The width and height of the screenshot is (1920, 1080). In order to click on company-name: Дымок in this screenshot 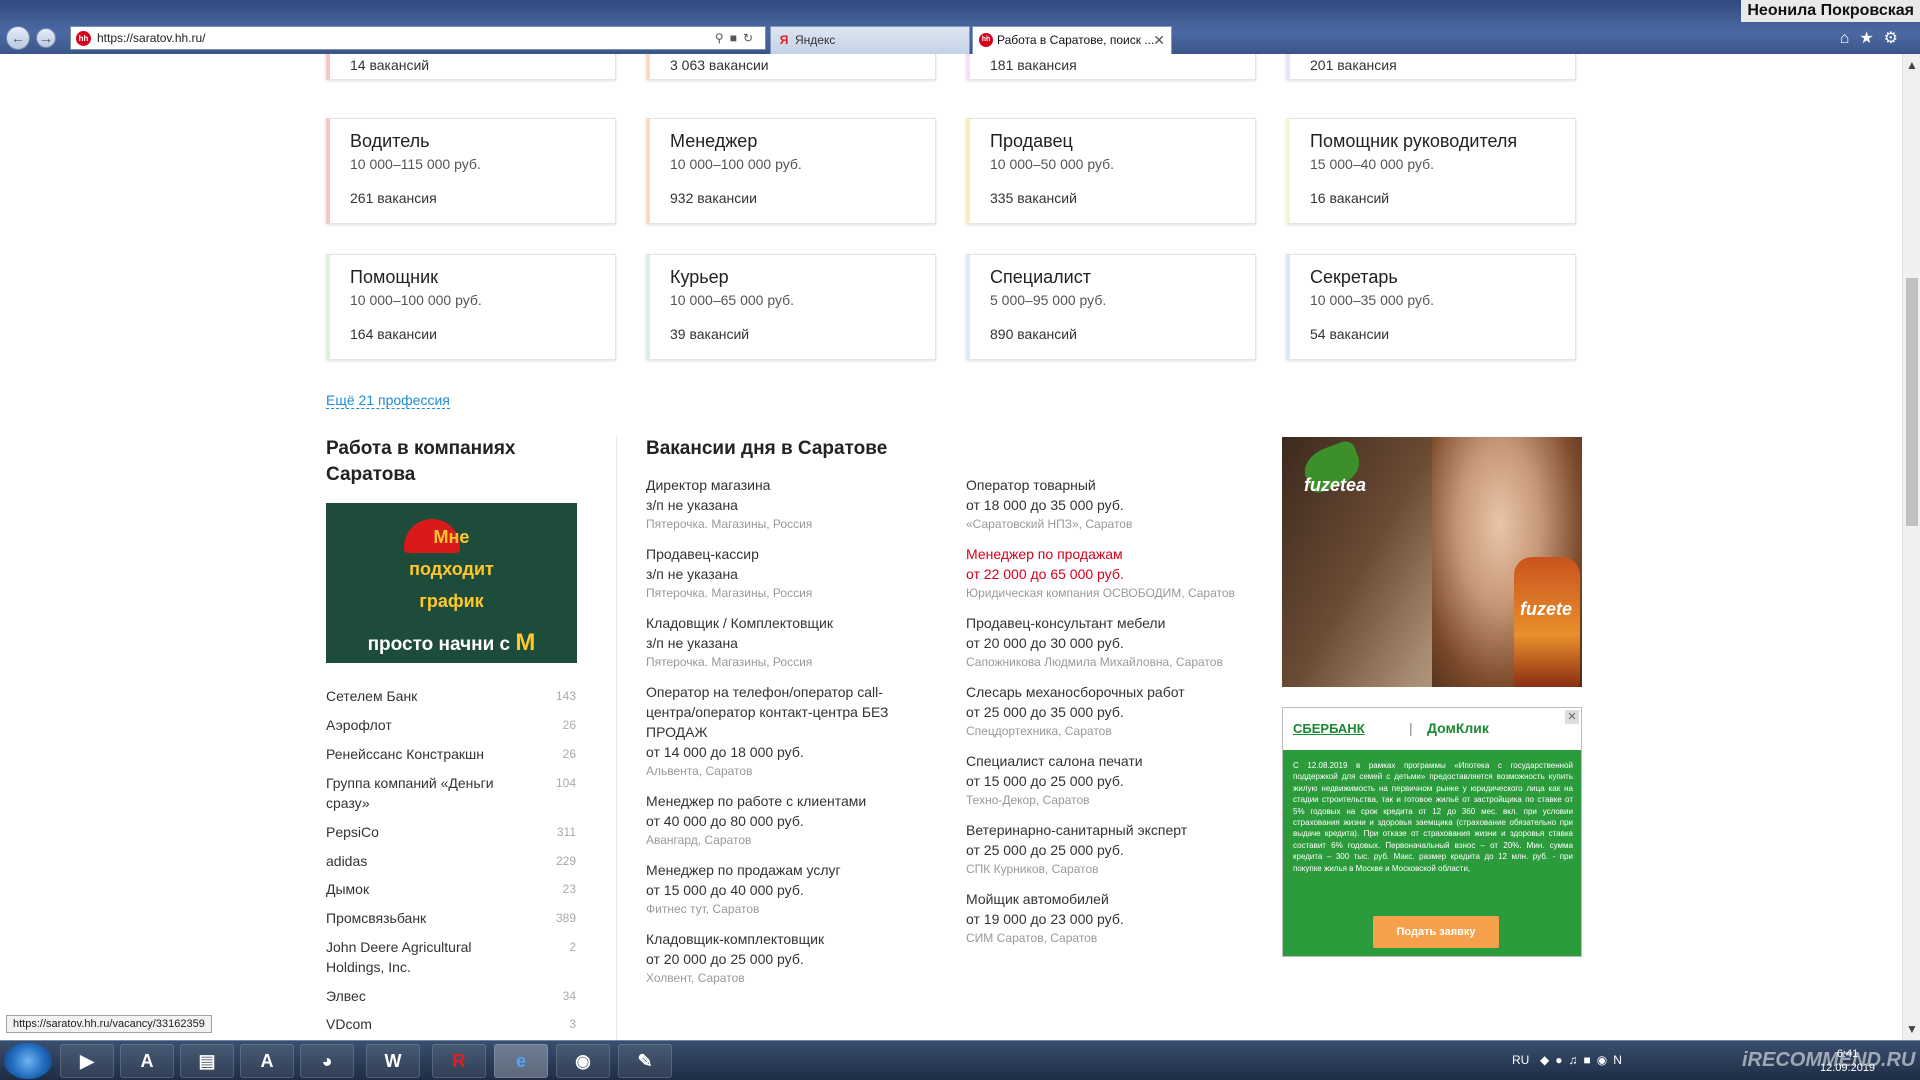, I will do `click(347, 889)`.